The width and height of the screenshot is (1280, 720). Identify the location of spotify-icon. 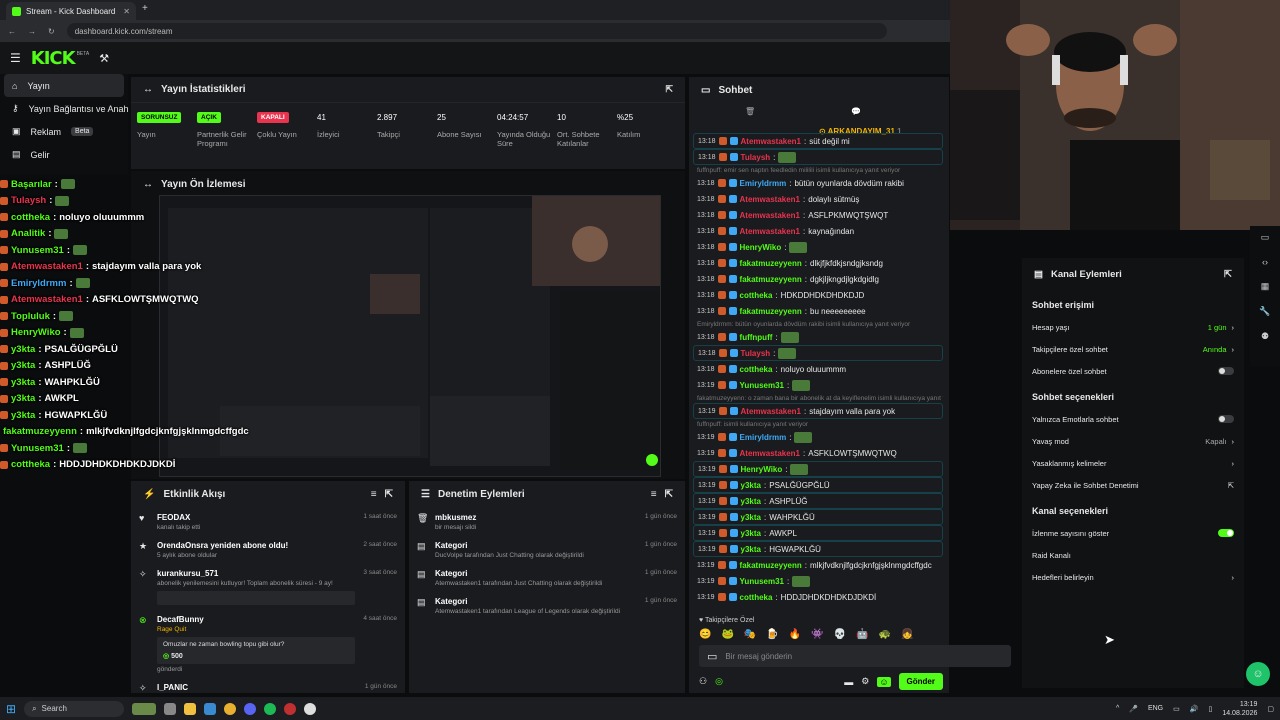
(270, 708).